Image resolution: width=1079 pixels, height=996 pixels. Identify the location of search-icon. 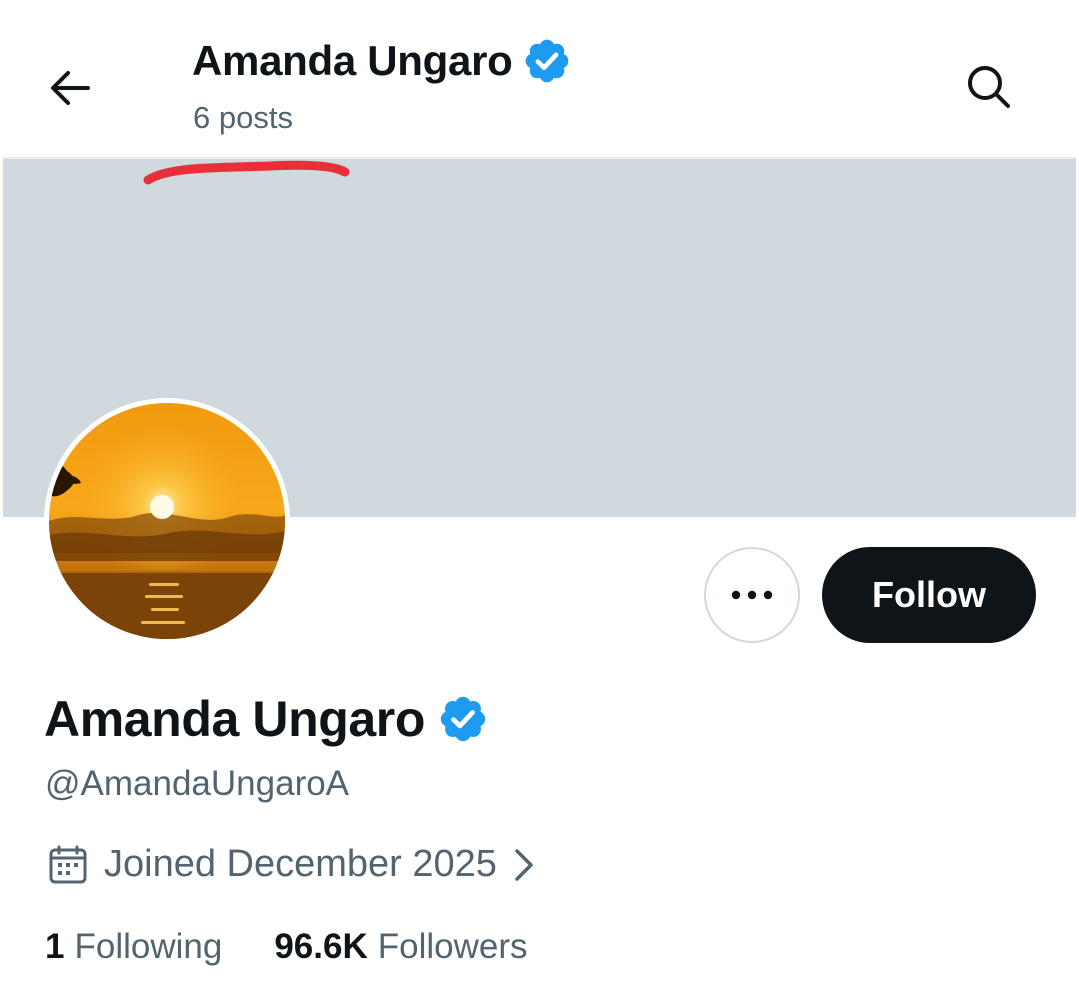
(989, 87).